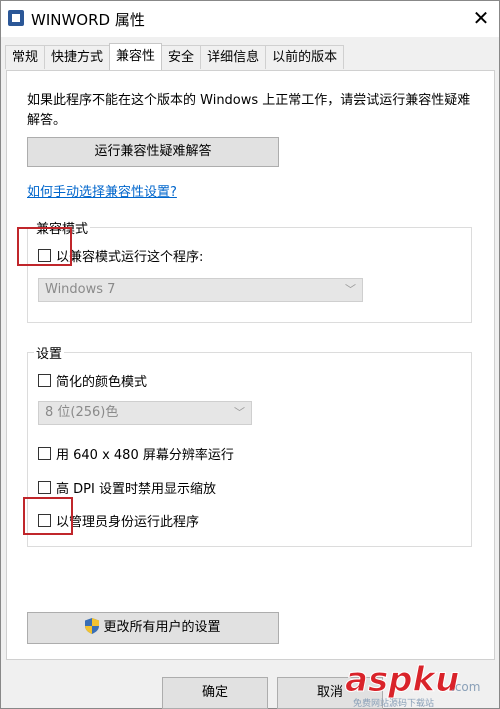  I want to click on change-all-users-button: 更改所有用户的设置, so click(153, 628).